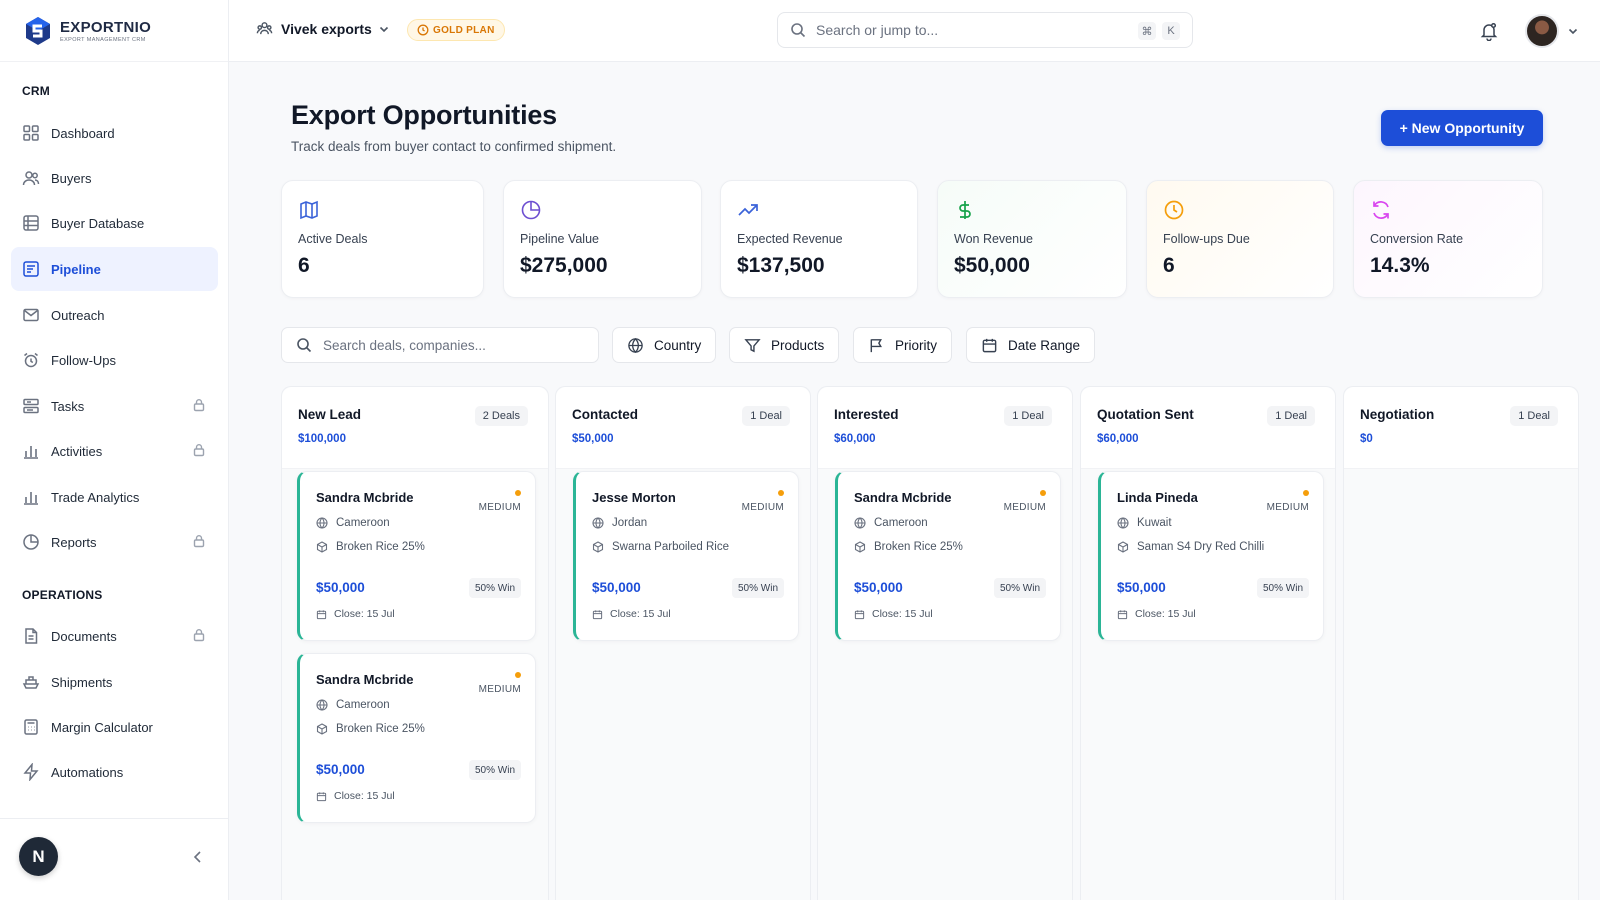 This screenshot has width=1600, height=900. I want to click on stat-label: Follow-ups Due, so click(1206, 239).